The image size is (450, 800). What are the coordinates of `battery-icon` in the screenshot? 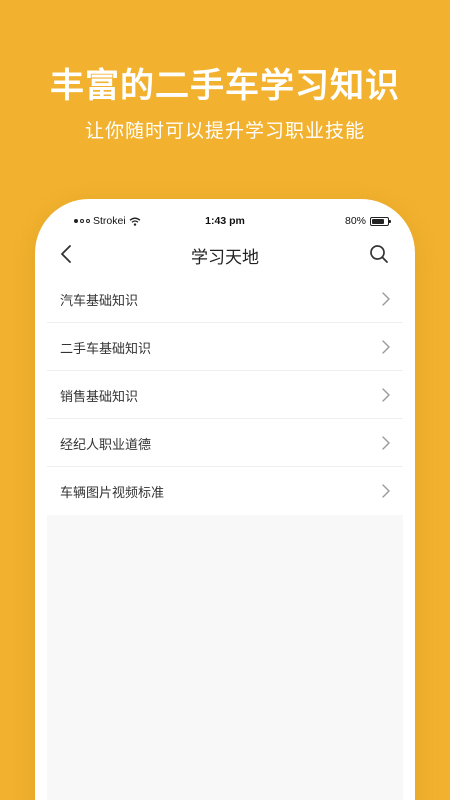 It's located at (380, 221).